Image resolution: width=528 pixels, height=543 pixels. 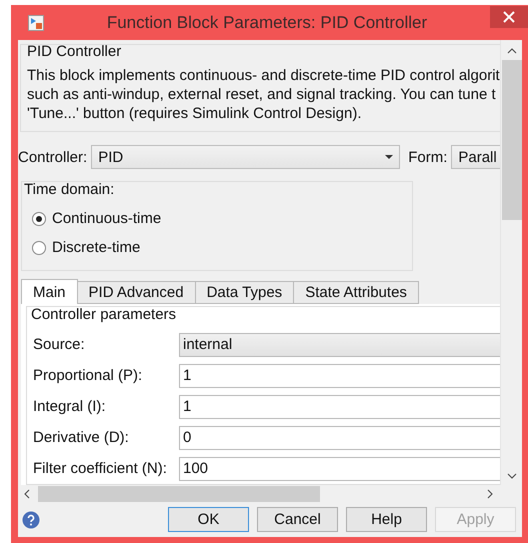 What do you see at coordinates (511, 262) in the screenshot?
I see `vertical-scrollbar` at bounding box center [511, 262].